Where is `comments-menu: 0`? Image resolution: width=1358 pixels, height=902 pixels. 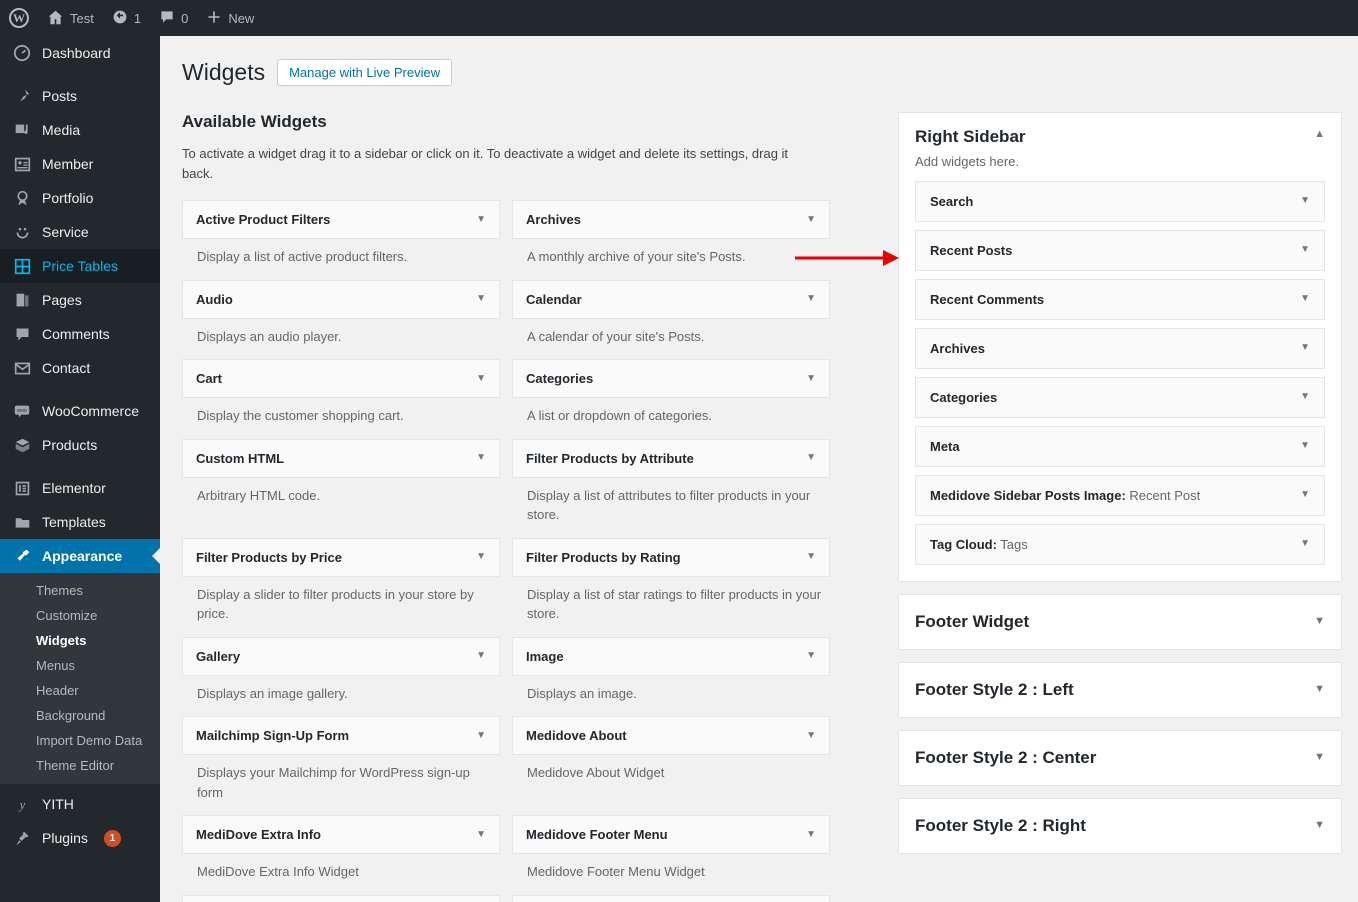 comments-menu: 0 is located at coordinates (173, 18).